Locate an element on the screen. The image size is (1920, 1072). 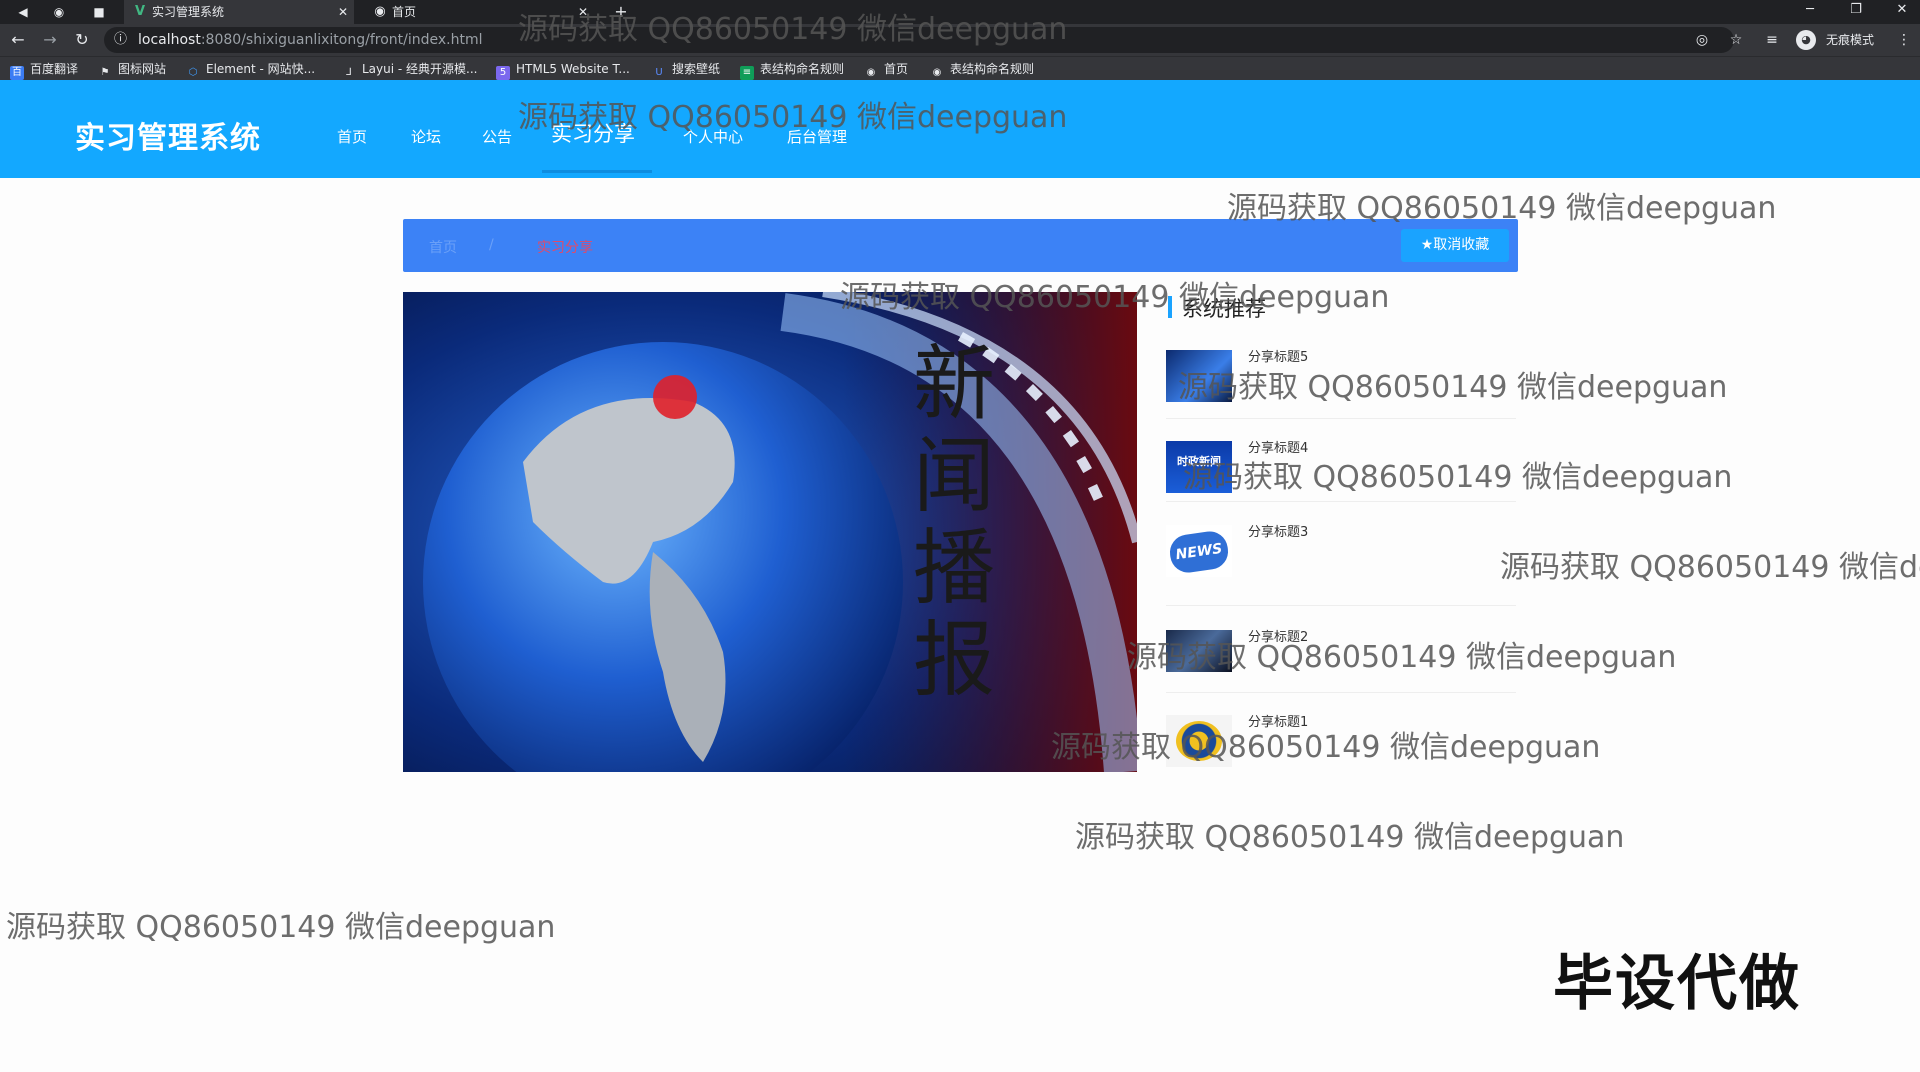
nav-forum: 论坛 is located at coordinates (426, 136).